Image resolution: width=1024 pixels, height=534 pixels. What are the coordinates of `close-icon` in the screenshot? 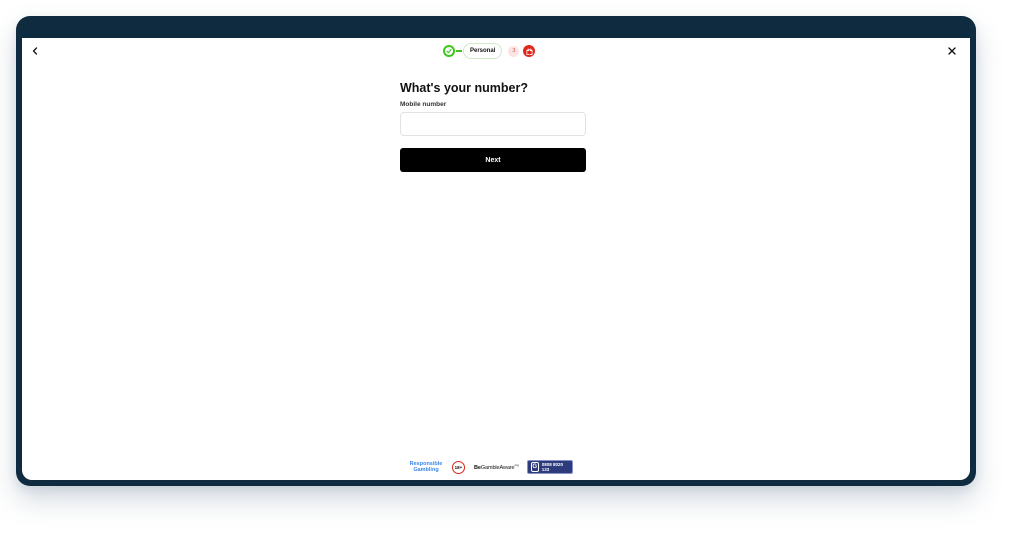 It's located at (952, 51).